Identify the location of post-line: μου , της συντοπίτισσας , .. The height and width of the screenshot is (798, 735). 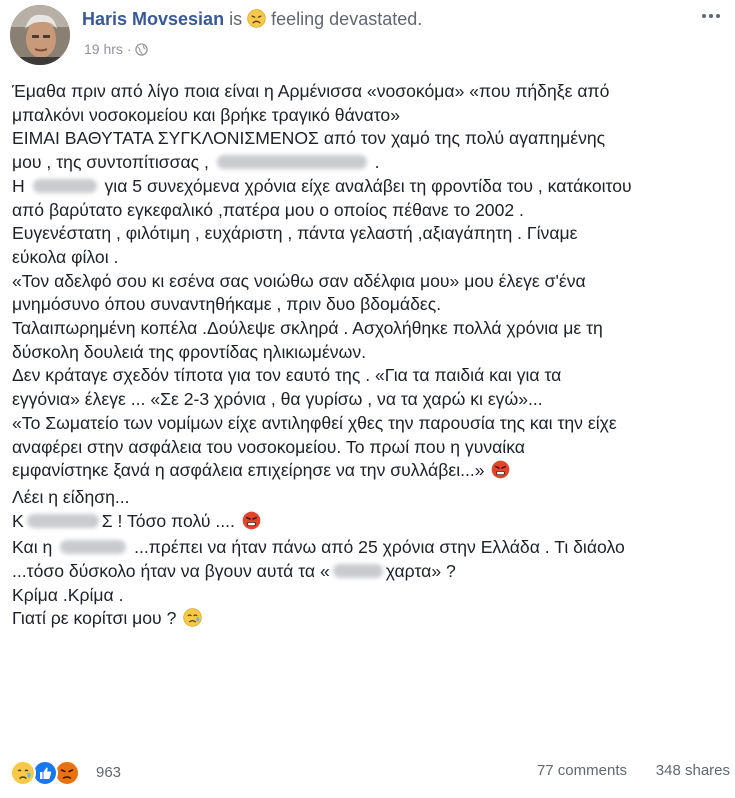
(371, 163).